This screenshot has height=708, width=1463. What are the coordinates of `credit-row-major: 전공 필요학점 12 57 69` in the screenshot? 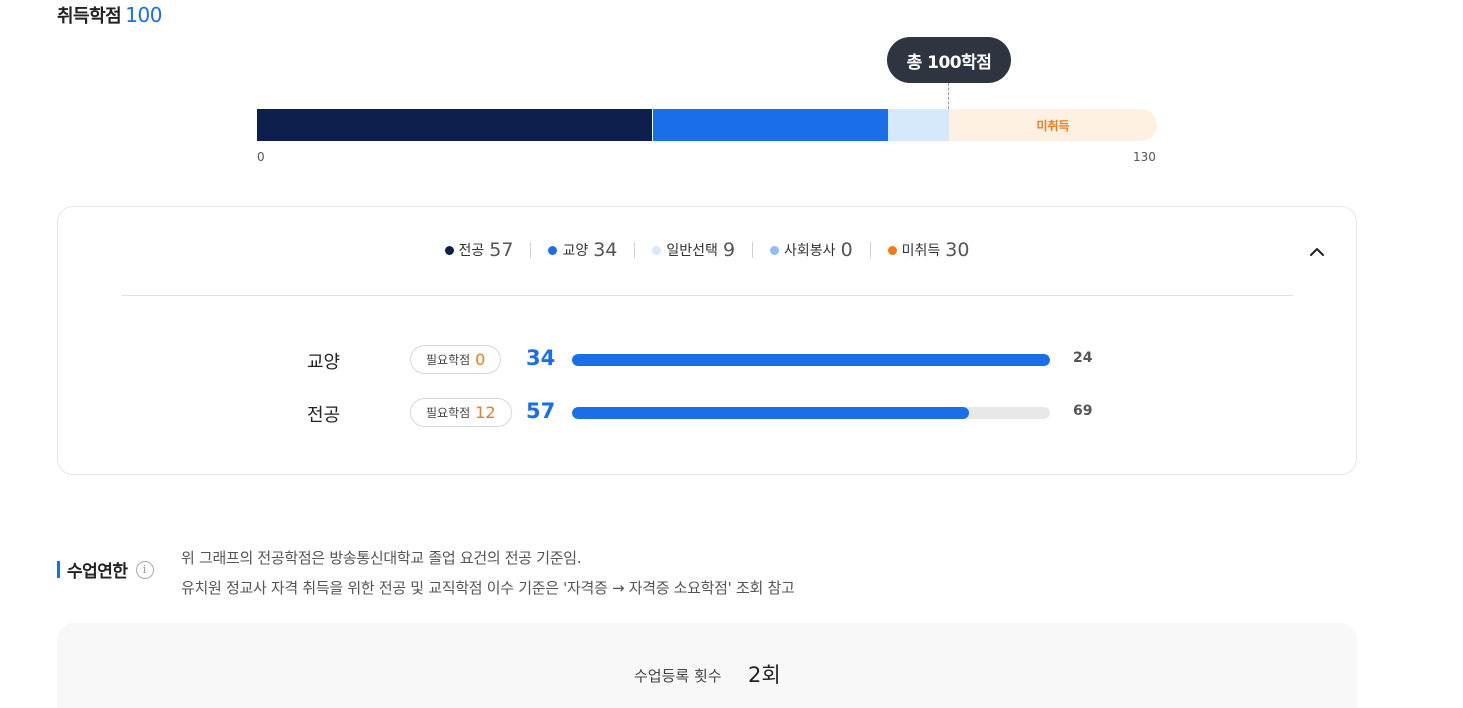 It's located at (707, 413).